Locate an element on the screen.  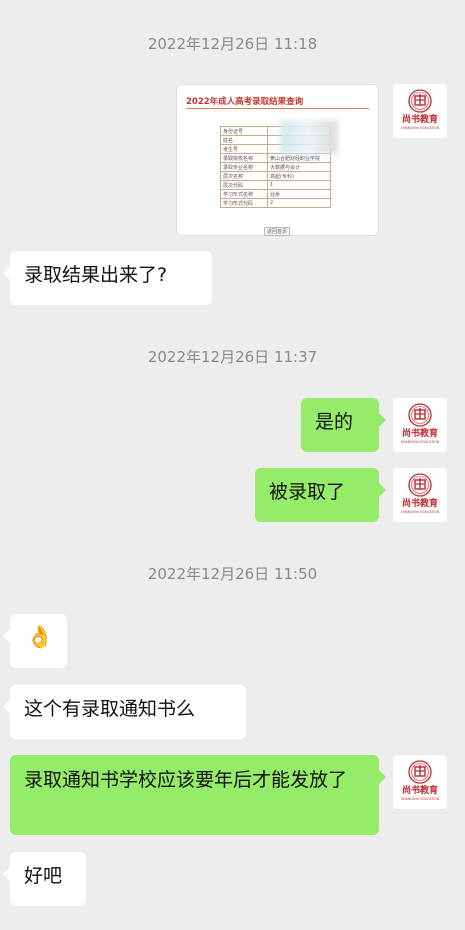
message-bubble-received: 录取结果出来了? is located at coordinates (107, 278).